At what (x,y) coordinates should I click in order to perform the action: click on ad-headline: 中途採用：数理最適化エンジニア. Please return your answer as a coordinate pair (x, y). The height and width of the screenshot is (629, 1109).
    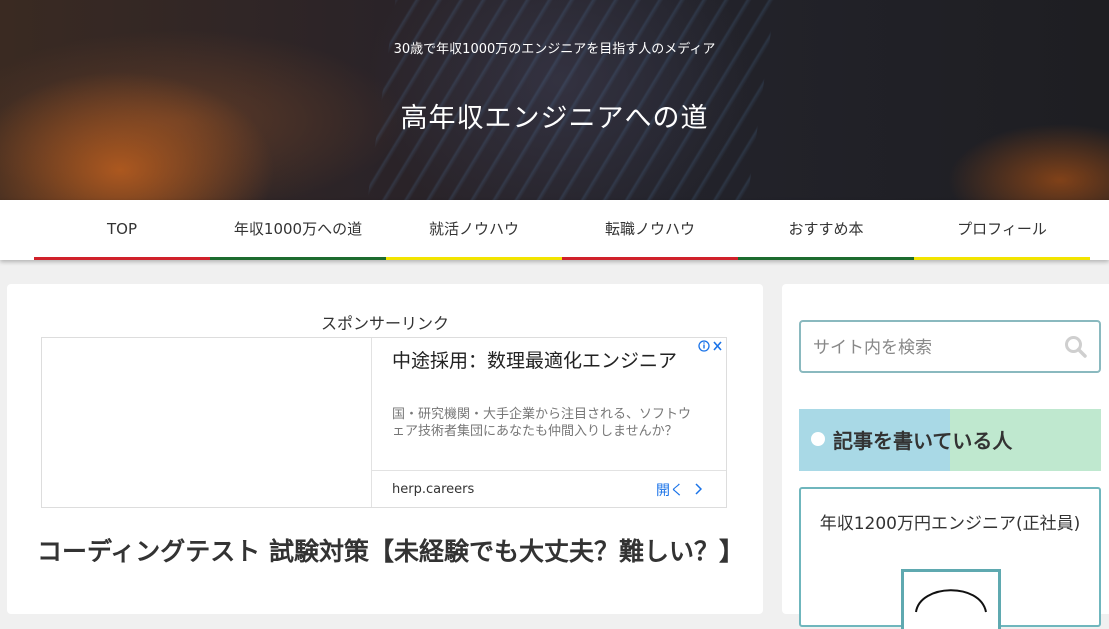
    Looking at the image, I should click on (542, 361).